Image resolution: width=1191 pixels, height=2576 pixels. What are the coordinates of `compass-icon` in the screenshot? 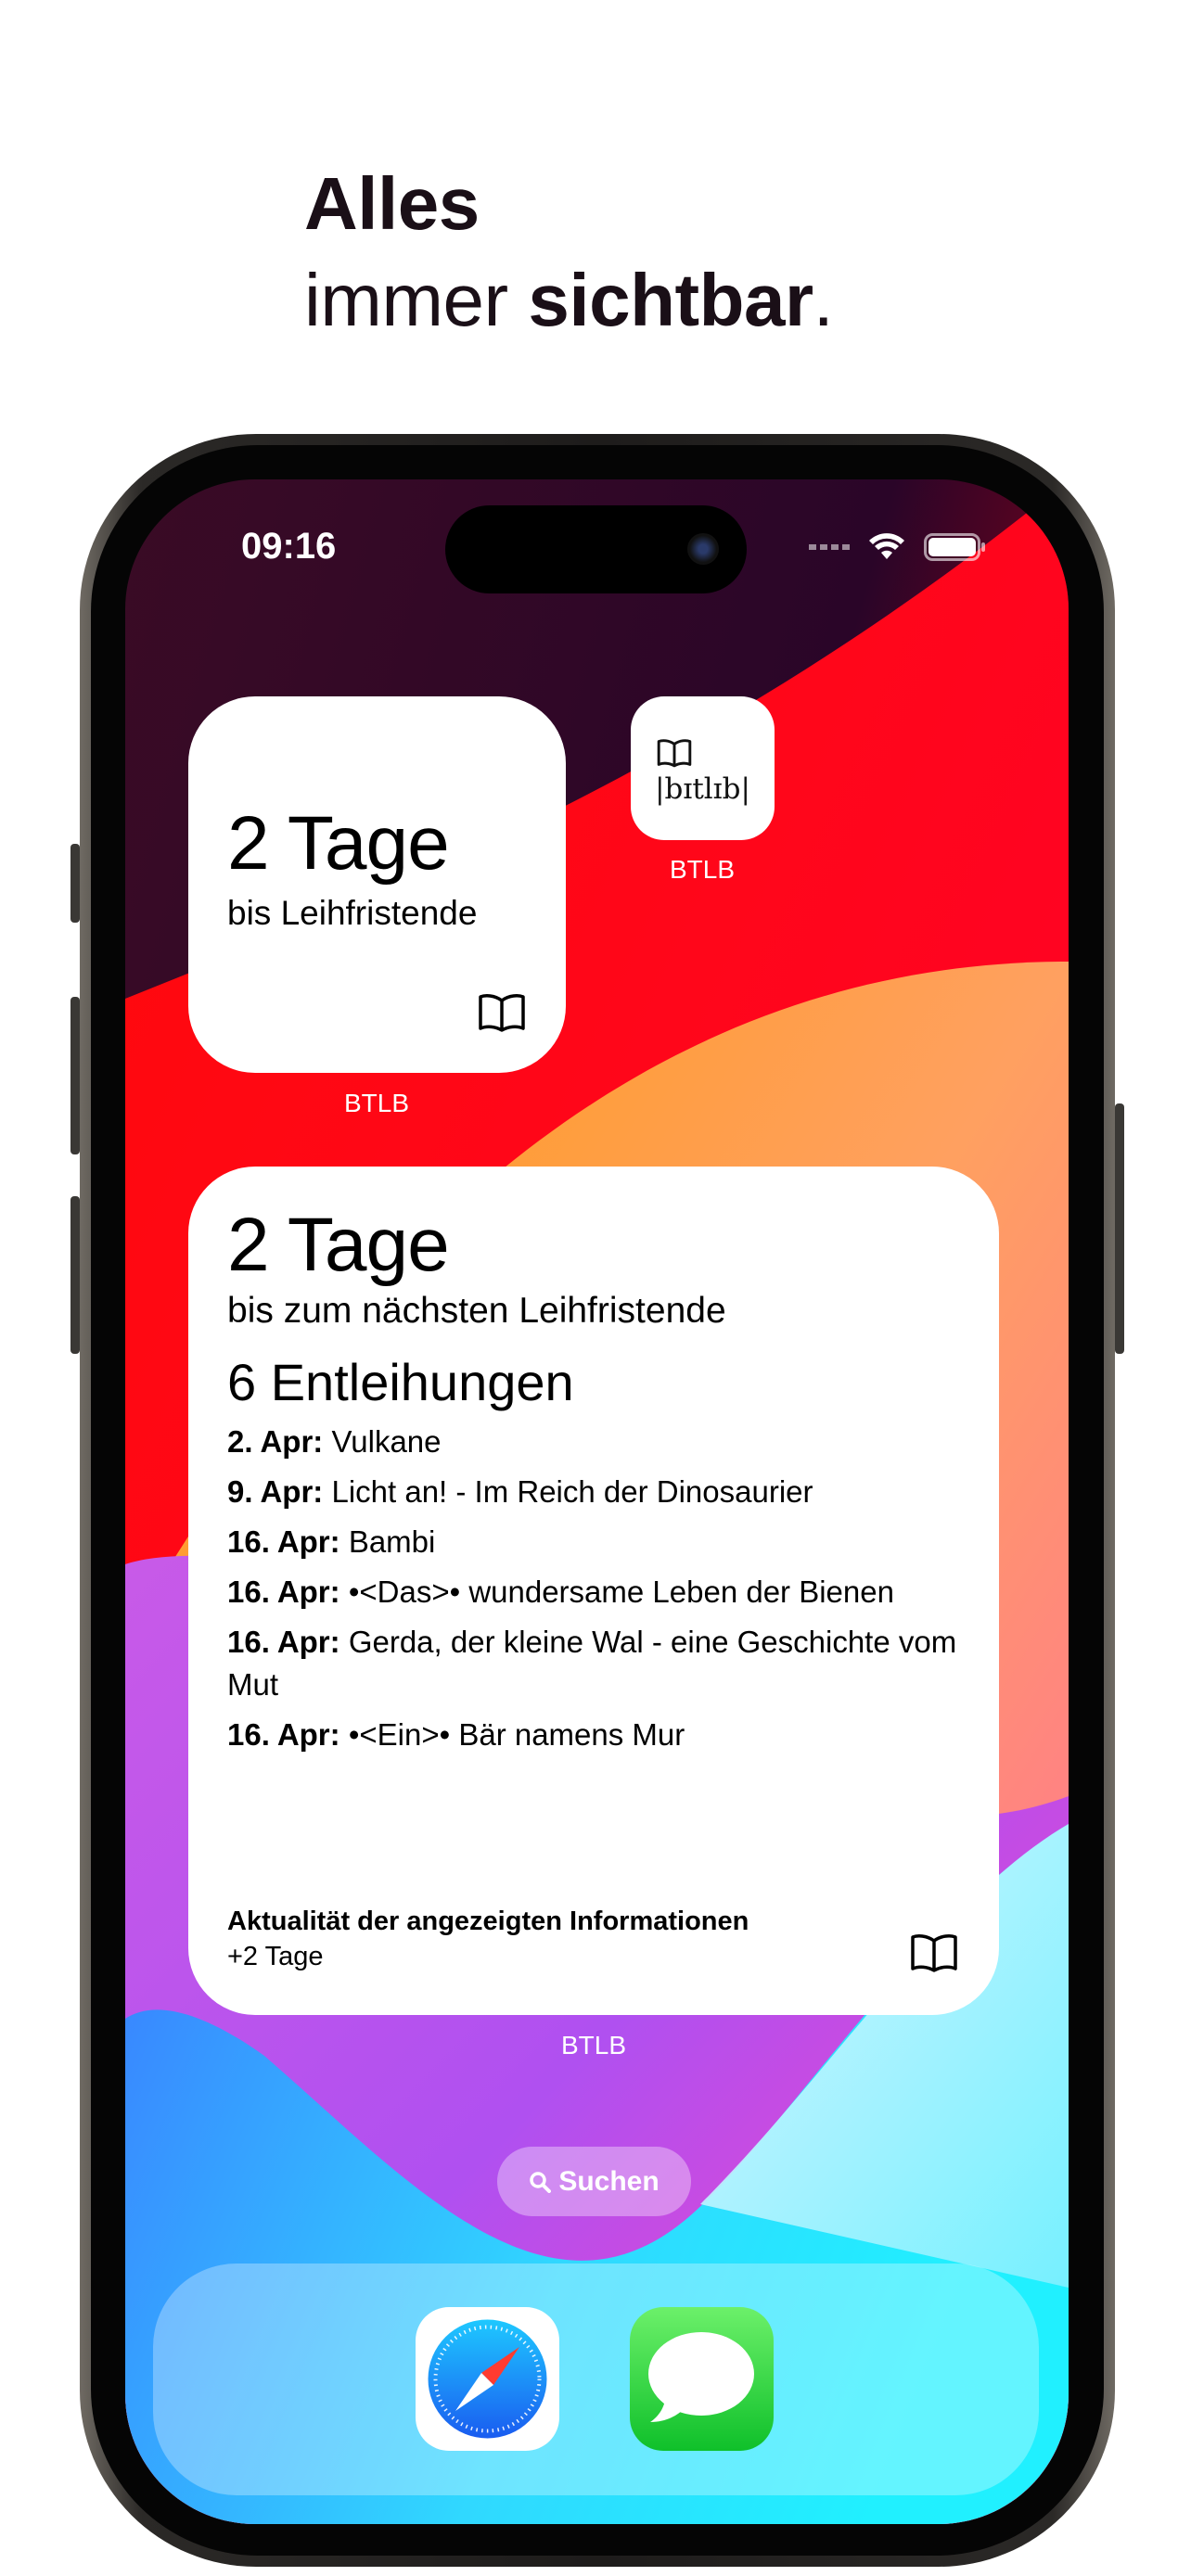 It's located at (488, 2379).